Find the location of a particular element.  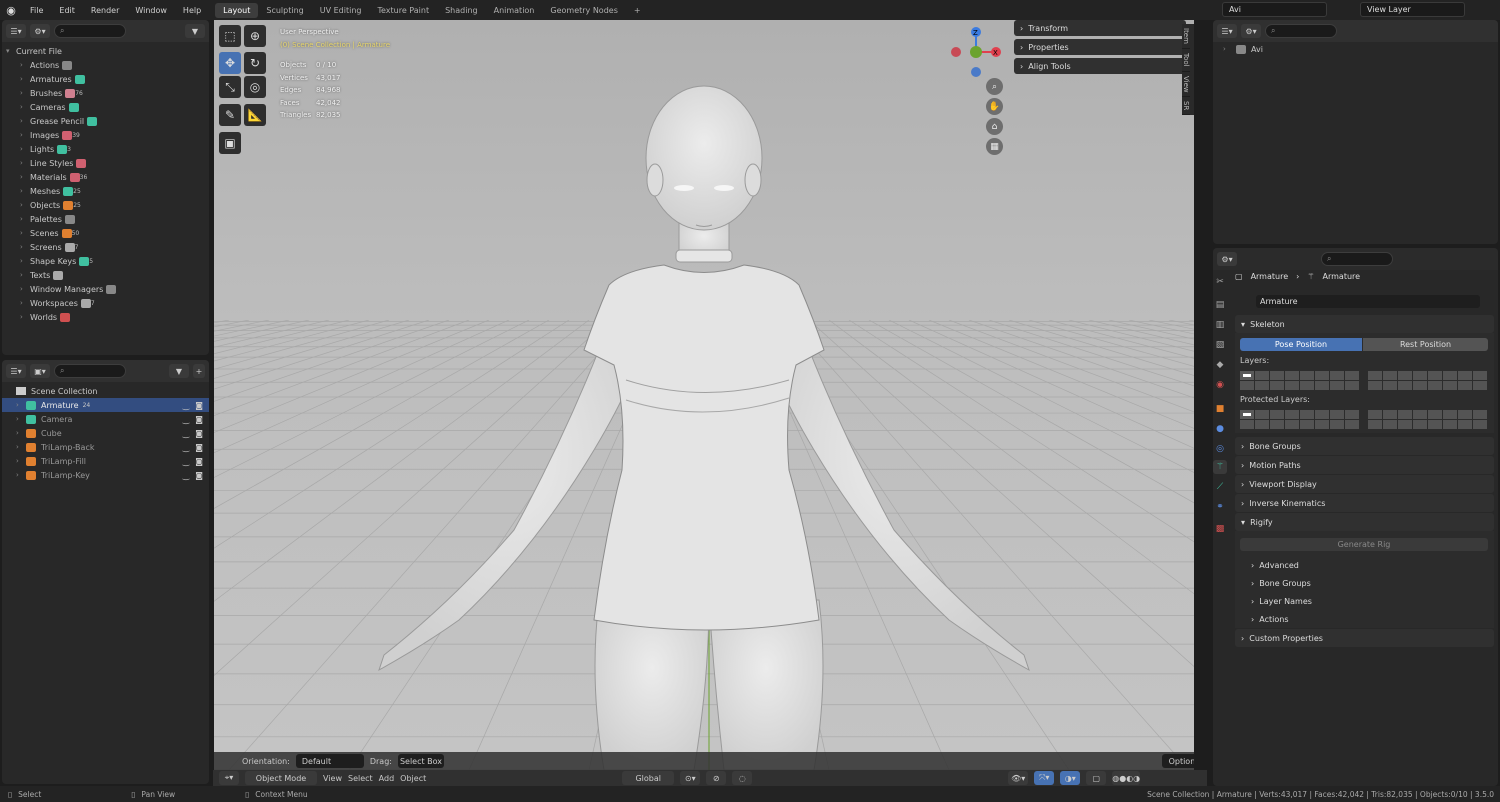

tab-item: Item is located at coordinates (1186, 36).